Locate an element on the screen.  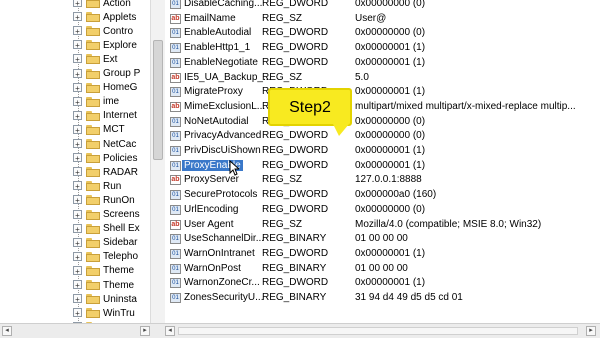
scroll-left-icon: ◂ is located at coordinates (7, 331).